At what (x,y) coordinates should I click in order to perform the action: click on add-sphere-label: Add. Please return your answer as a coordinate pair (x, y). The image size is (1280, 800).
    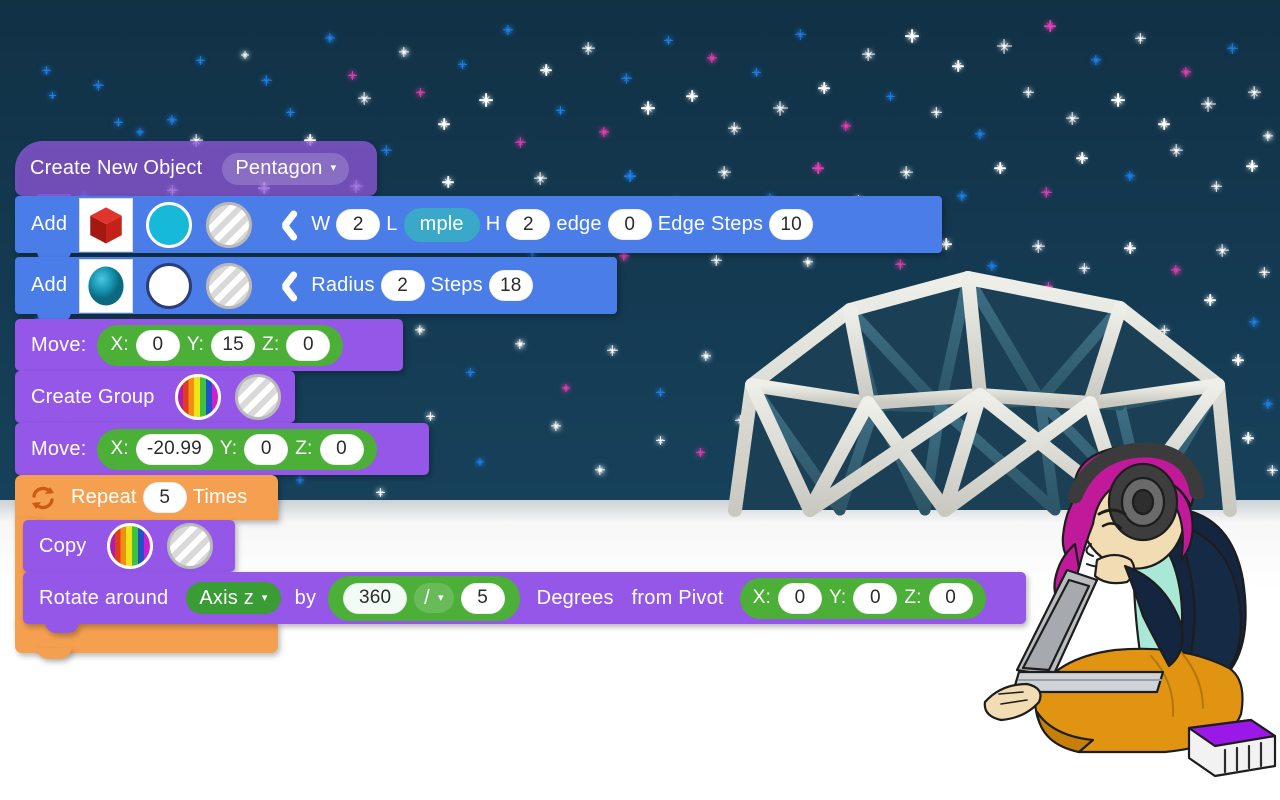
    Looking at the image, I should click on (49, 285).